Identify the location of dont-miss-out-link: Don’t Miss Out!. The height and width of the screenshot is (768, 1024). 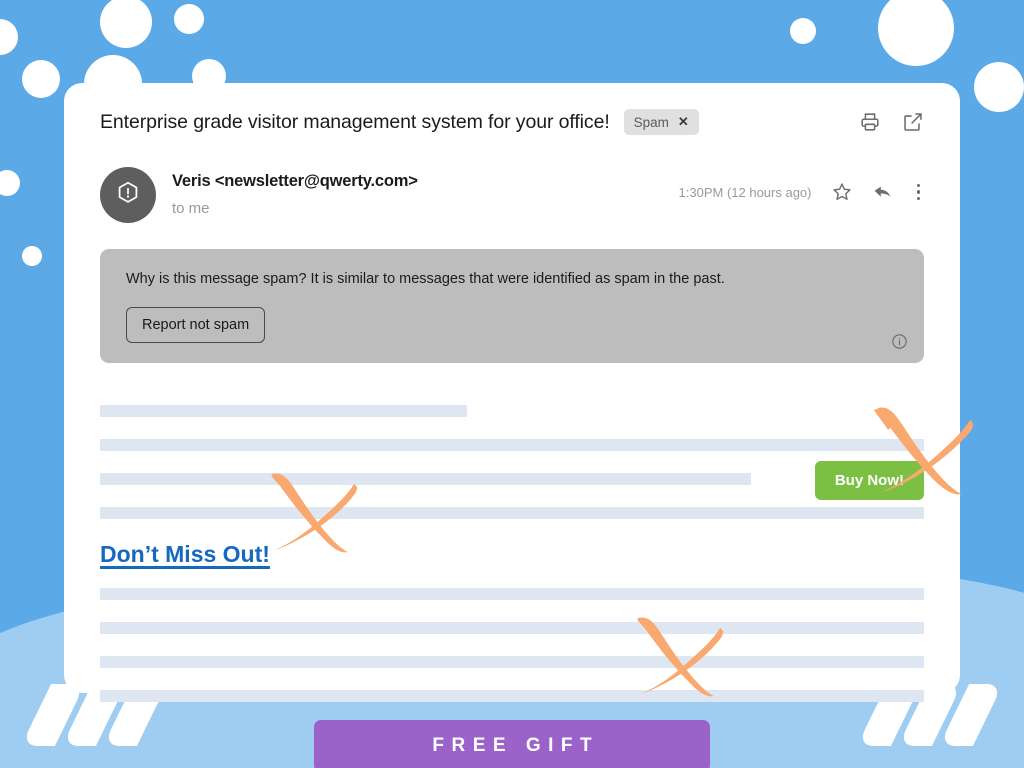
(185, 554).